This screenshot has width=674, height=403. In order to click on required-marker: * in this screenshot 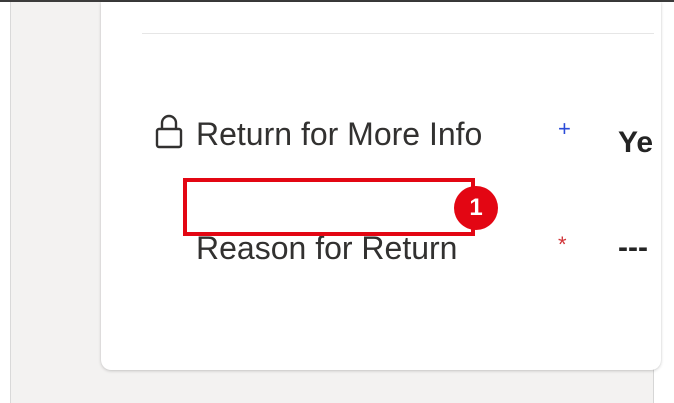, I will do `click(562, 244)`.